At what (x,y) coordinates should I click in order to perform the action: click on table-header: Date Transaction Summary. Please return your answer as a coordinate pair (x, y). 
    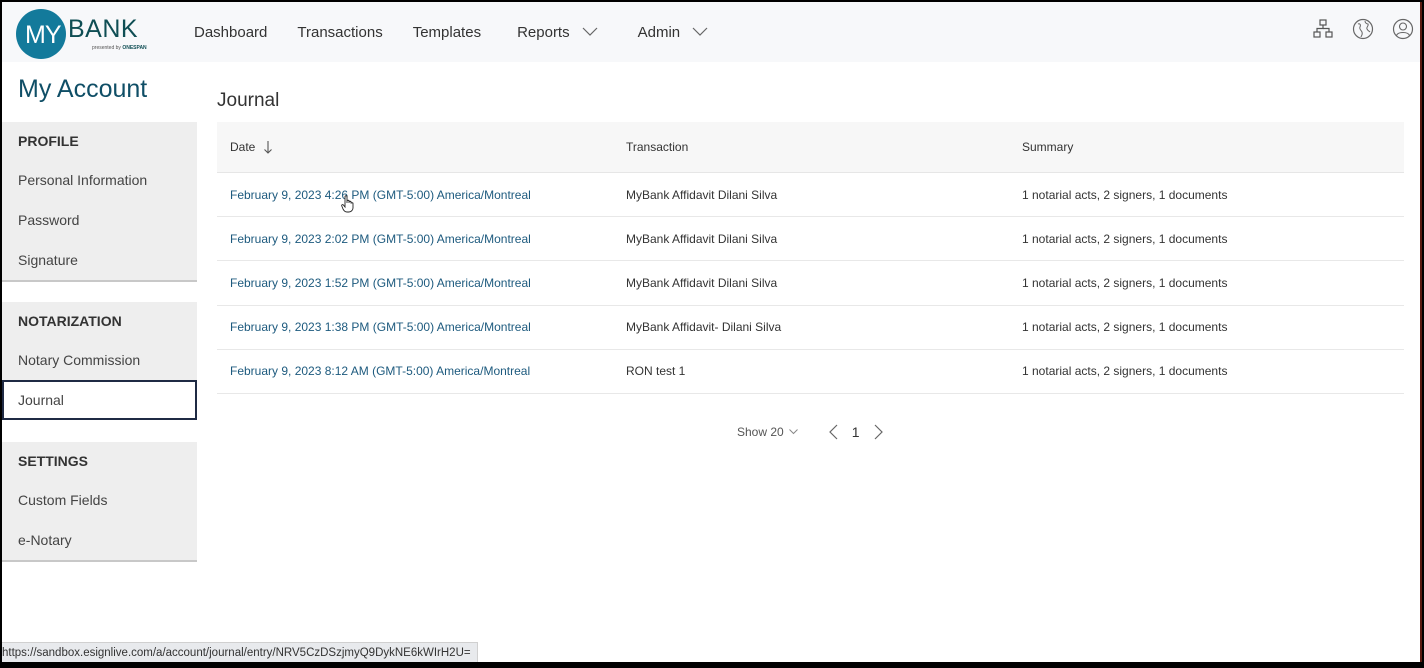
    Looking at the image, I should click on (810, 147).